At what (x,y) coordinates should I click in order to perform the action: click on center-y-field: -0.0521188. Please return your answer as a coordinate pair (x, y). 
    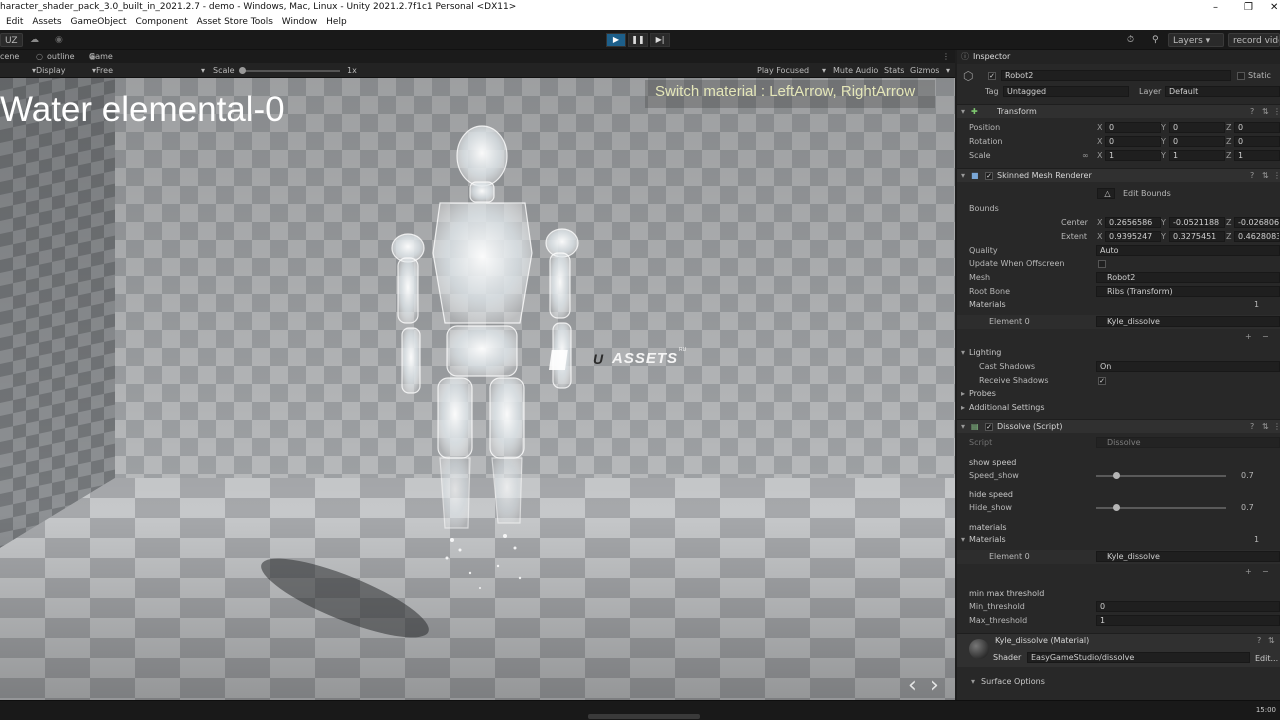
    Looking at the image, I should click on (1197, 222).